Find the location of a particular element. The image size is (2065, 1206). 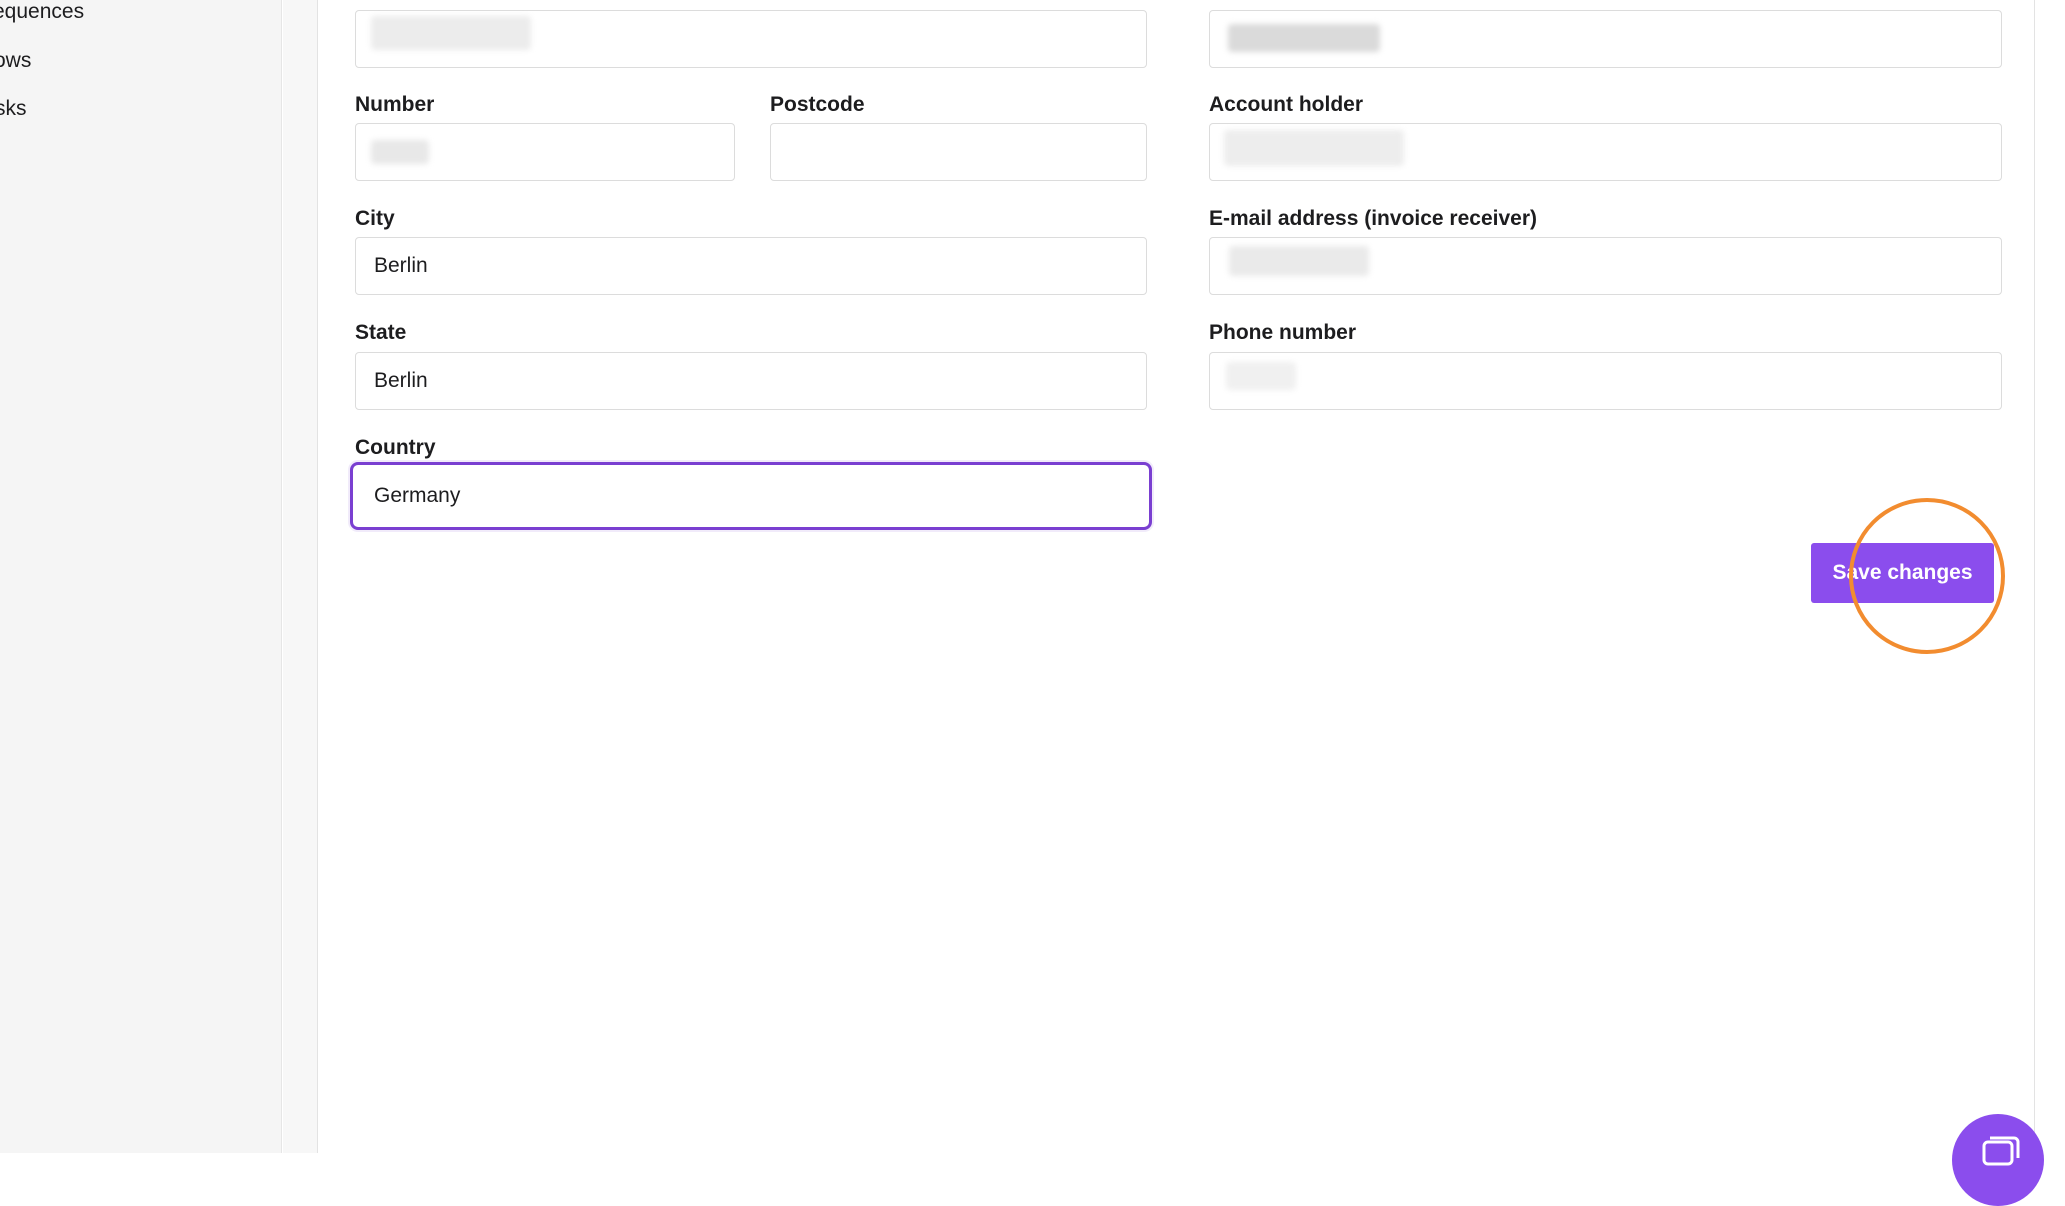

city-field is located at coordinates (751, 266).